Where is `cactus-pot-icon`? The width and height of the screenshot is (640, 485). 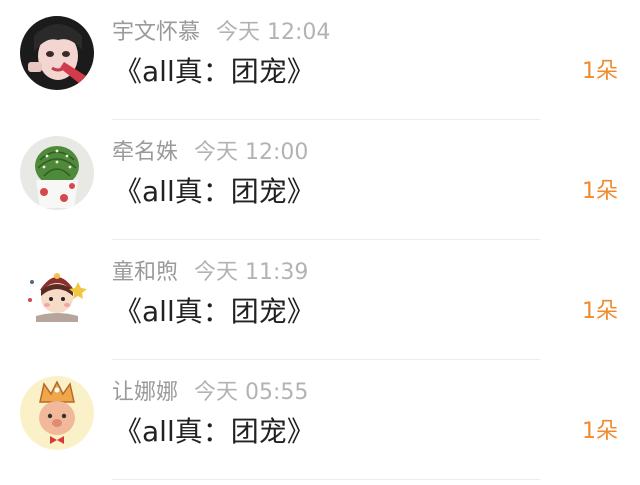 cactus-pot-icon is located at coordinates (57, 173).